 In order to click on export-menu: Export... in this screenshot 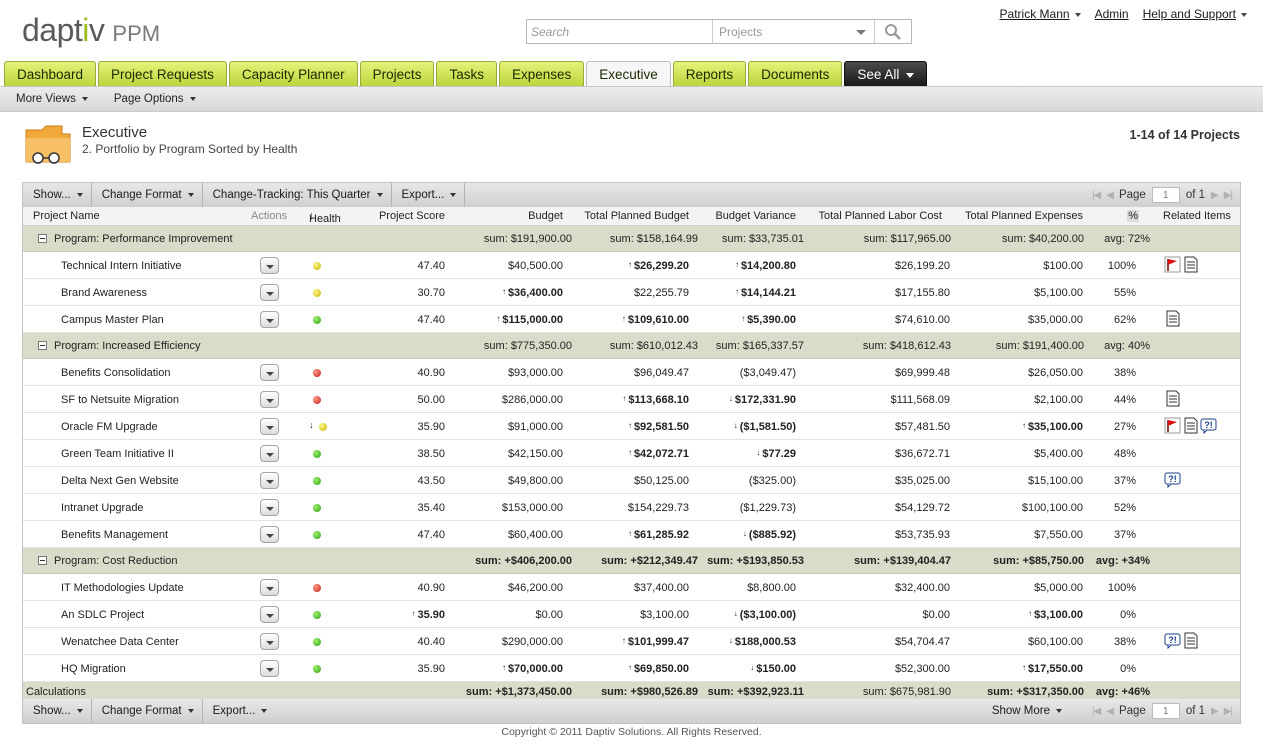, I will do `click(429, 195)`.